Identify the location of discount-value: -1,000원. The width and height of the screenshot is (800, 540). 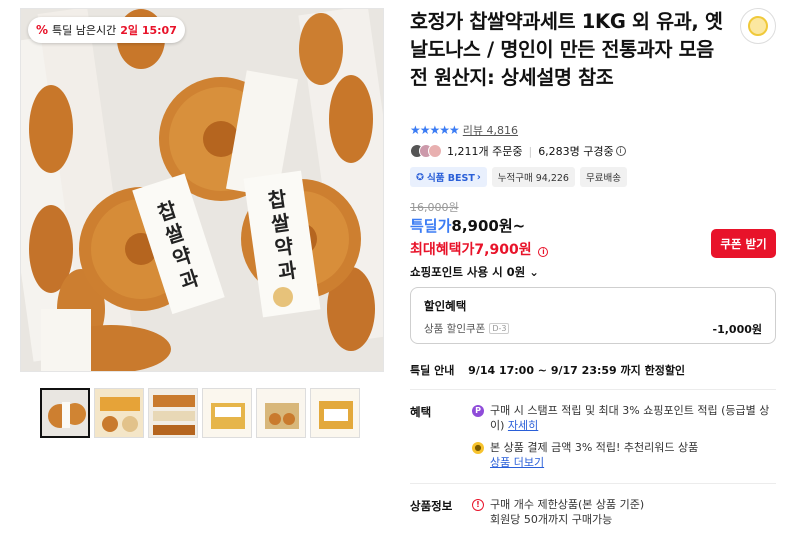
(737, 329).